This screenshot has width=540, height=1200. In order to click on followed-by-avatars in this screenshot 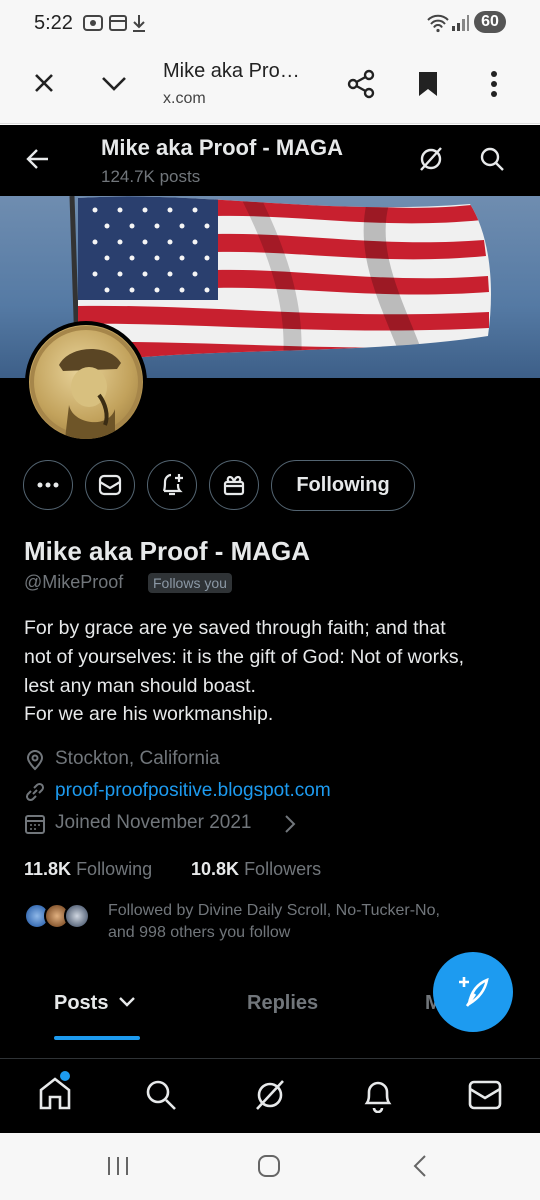, I will do `click(59, 918)`.